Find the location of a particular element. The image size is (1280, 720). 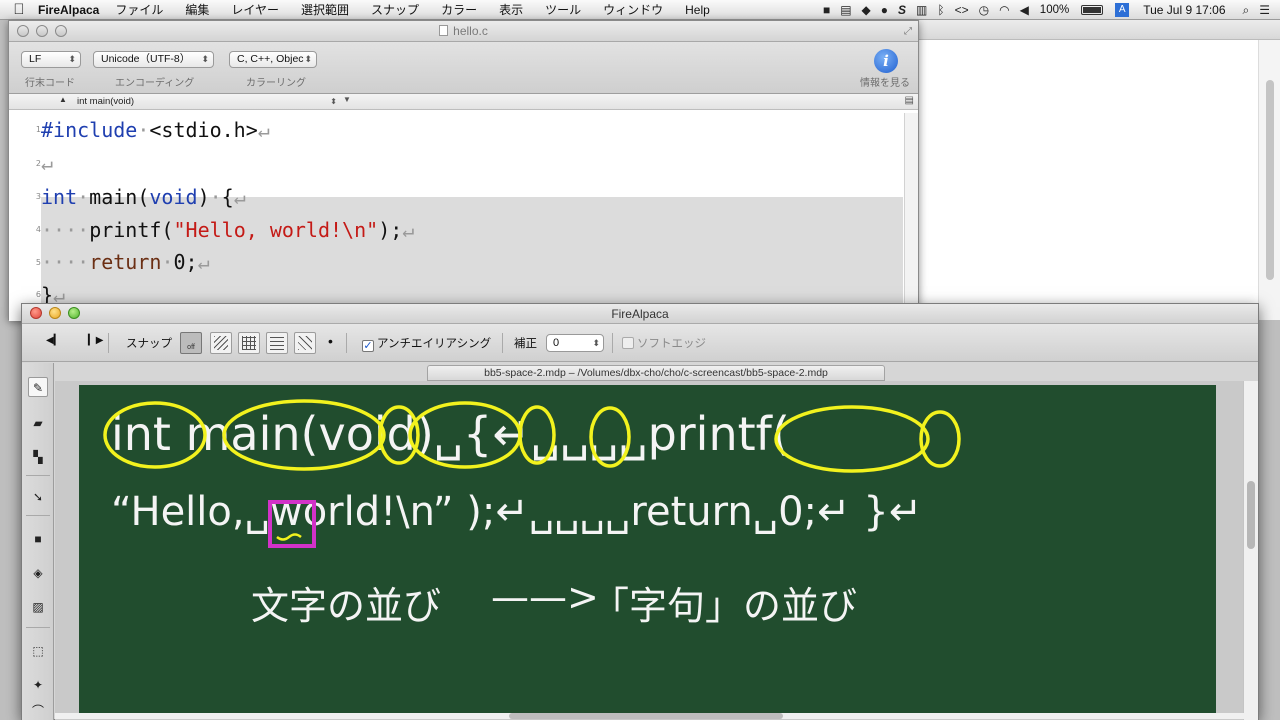

menu-edit: 編集 is located at coordinates (197, 9).